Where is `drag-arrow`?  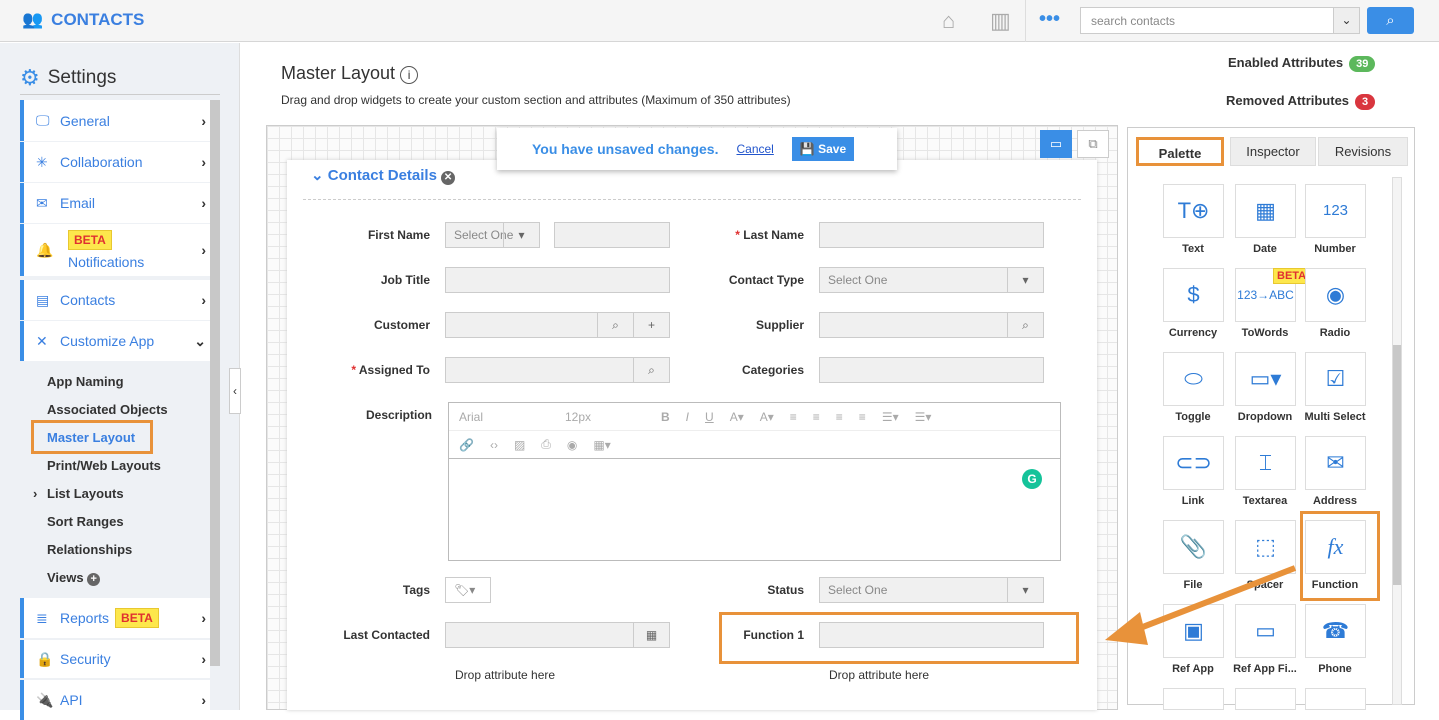 drag-arrow is located at coordinates (1201, 605).